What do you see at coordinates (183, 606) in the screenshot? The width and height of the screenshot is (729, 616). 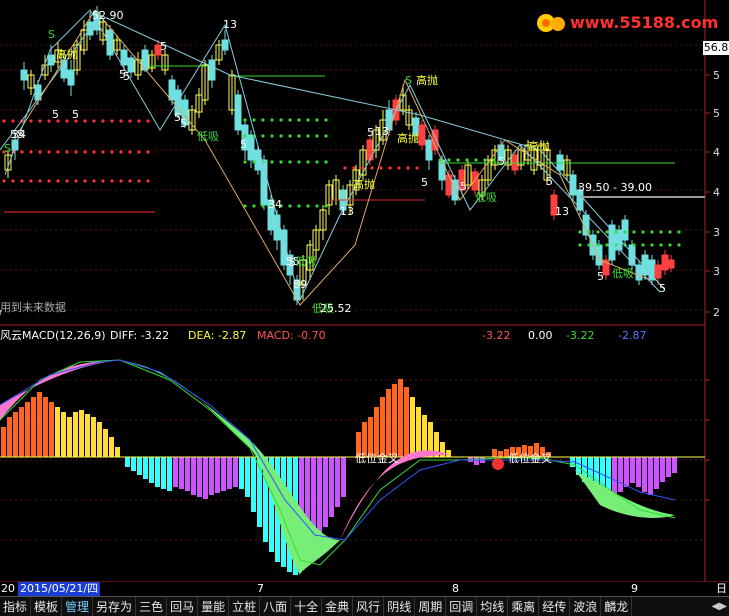 I see `tab-5: 回马` at bounding box center [183, 606].